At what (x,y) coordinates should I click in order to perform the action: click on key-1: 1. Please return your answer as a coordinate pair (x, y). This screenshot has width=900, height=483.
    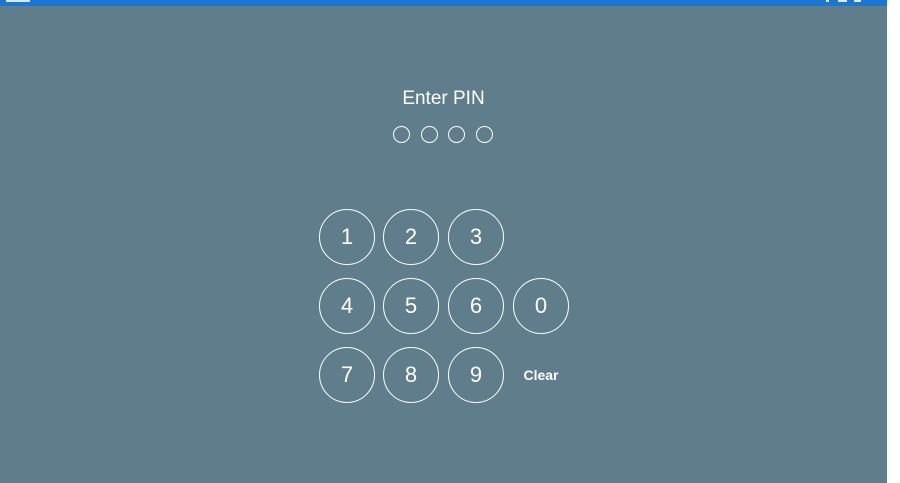
    Looking at the image, I should click on (347, 237).